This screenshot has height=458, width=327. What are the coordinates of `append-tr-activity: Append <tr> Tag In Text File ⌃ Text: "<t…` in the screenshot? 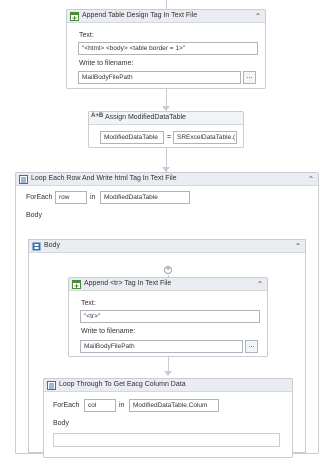 It's located at (168, 317).